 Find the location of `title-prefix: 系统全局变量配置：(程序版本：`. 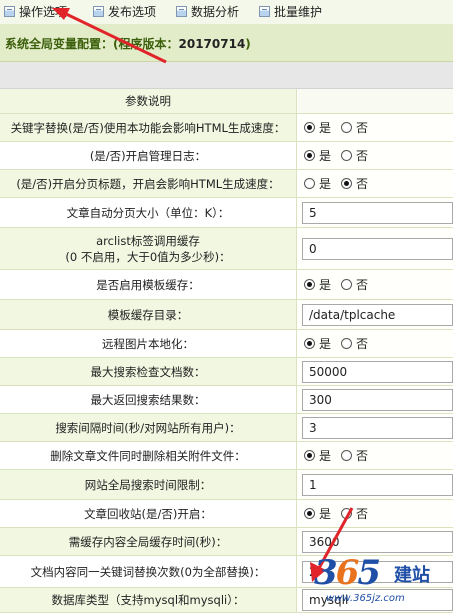

title-prefix: 系统全局变量配置：(程序版本： is located at coordinates (92, 44).